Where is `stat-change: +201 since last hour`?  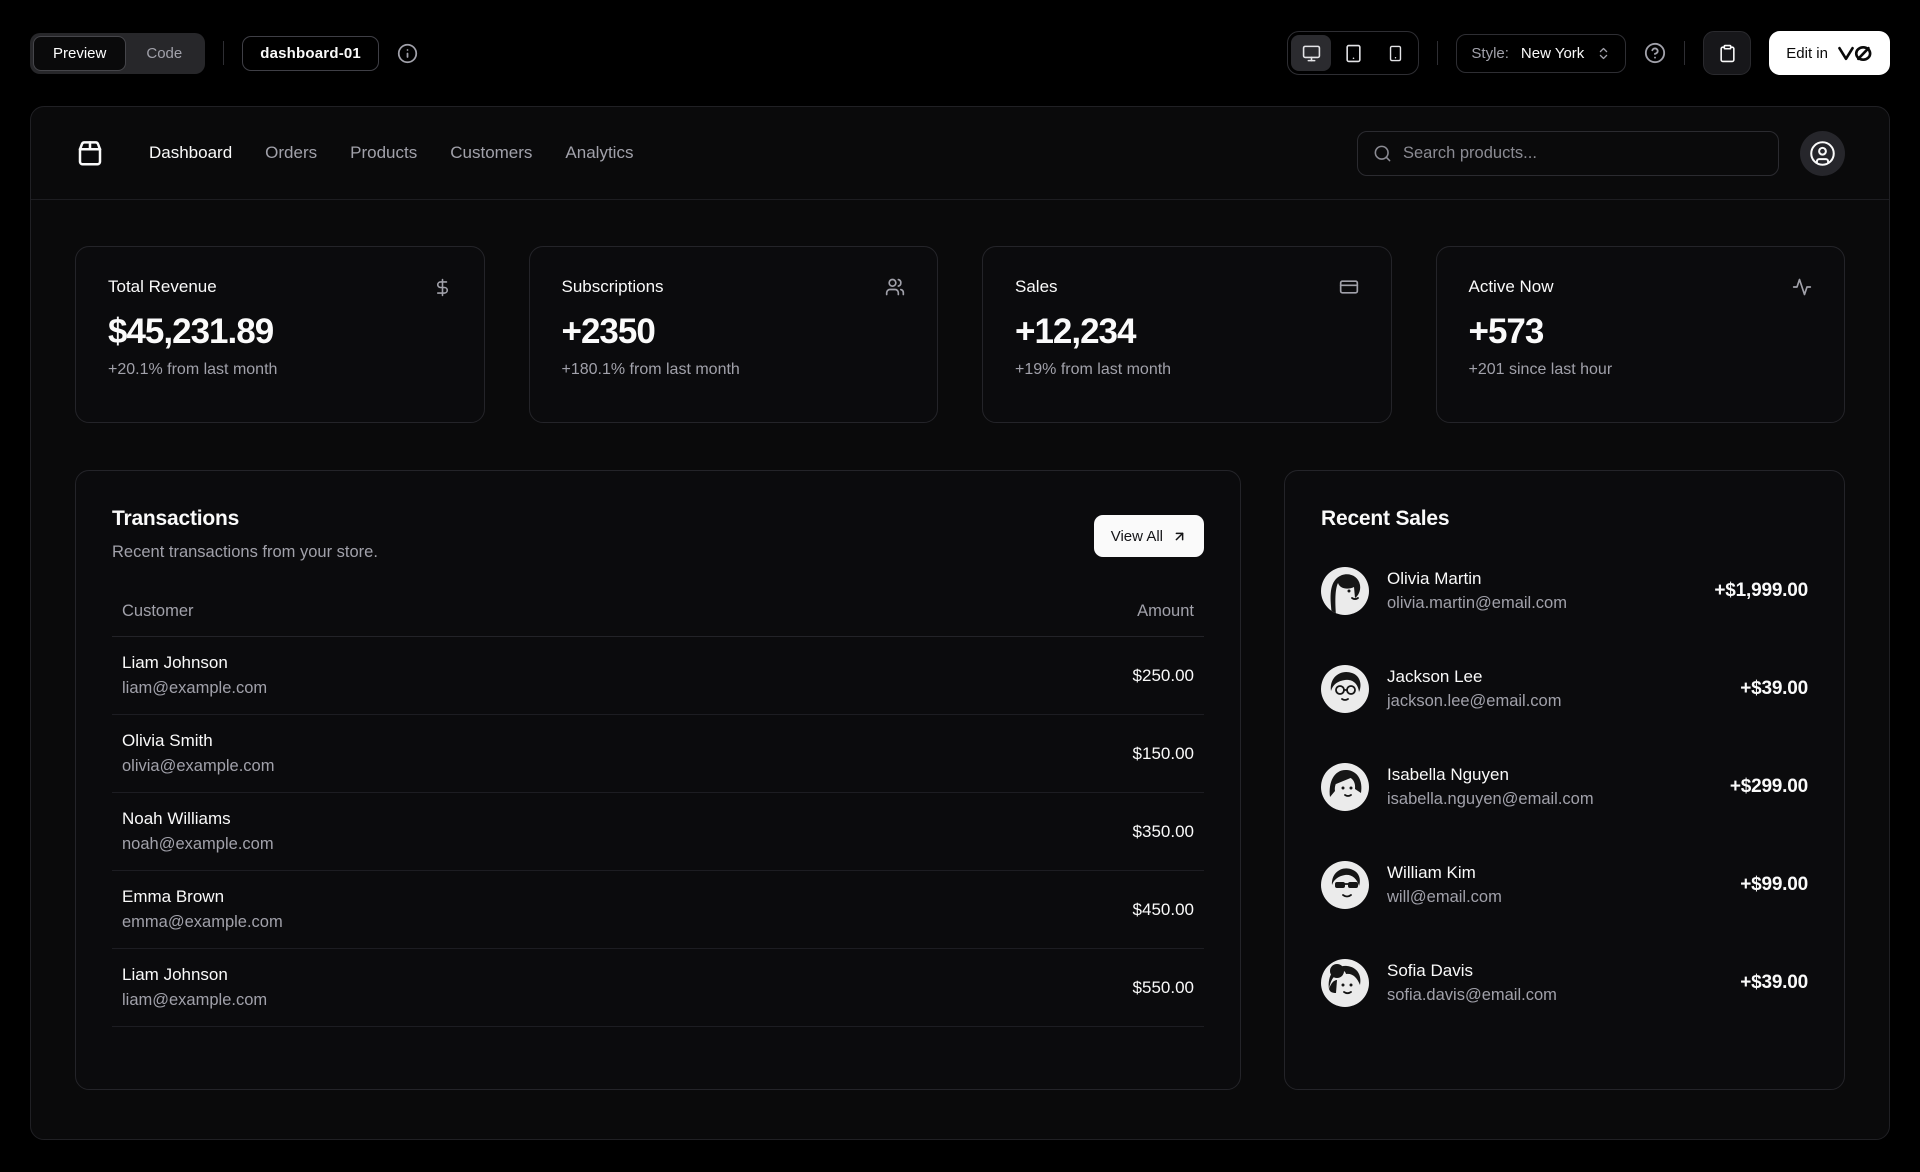 stat-change: +201 since last hour is located at coordinates (1540, 369).